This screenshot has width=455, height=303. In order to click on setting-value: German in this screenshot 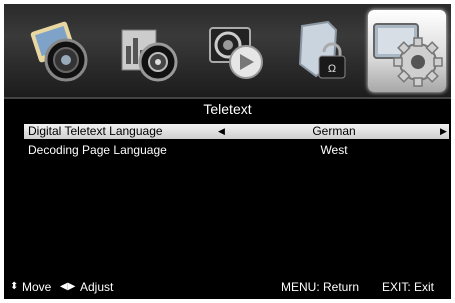, I will do `click(334, 131)`.